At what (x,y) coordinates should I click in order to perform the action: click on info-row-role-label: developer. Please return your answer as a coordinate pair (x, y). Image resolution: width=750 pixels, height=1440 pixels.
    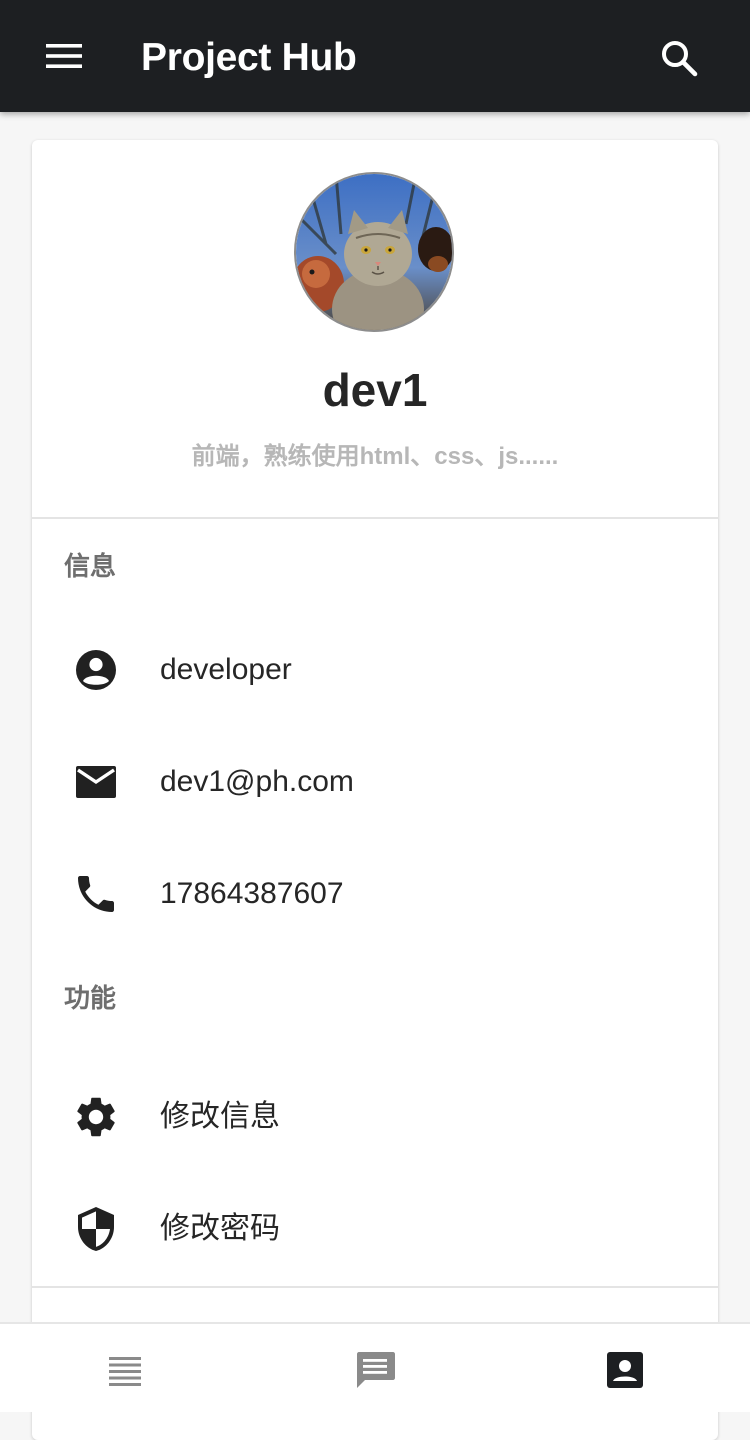
    Looking at the image, I should click on (226, 669).